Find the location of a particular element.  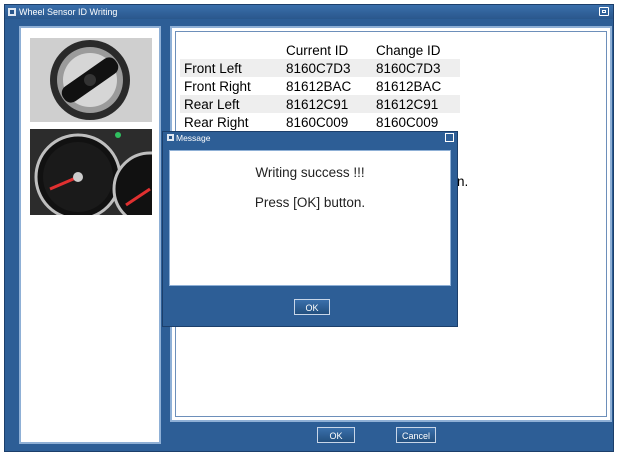

table-cell-position: Front Right is located at coordinates (217, 86).